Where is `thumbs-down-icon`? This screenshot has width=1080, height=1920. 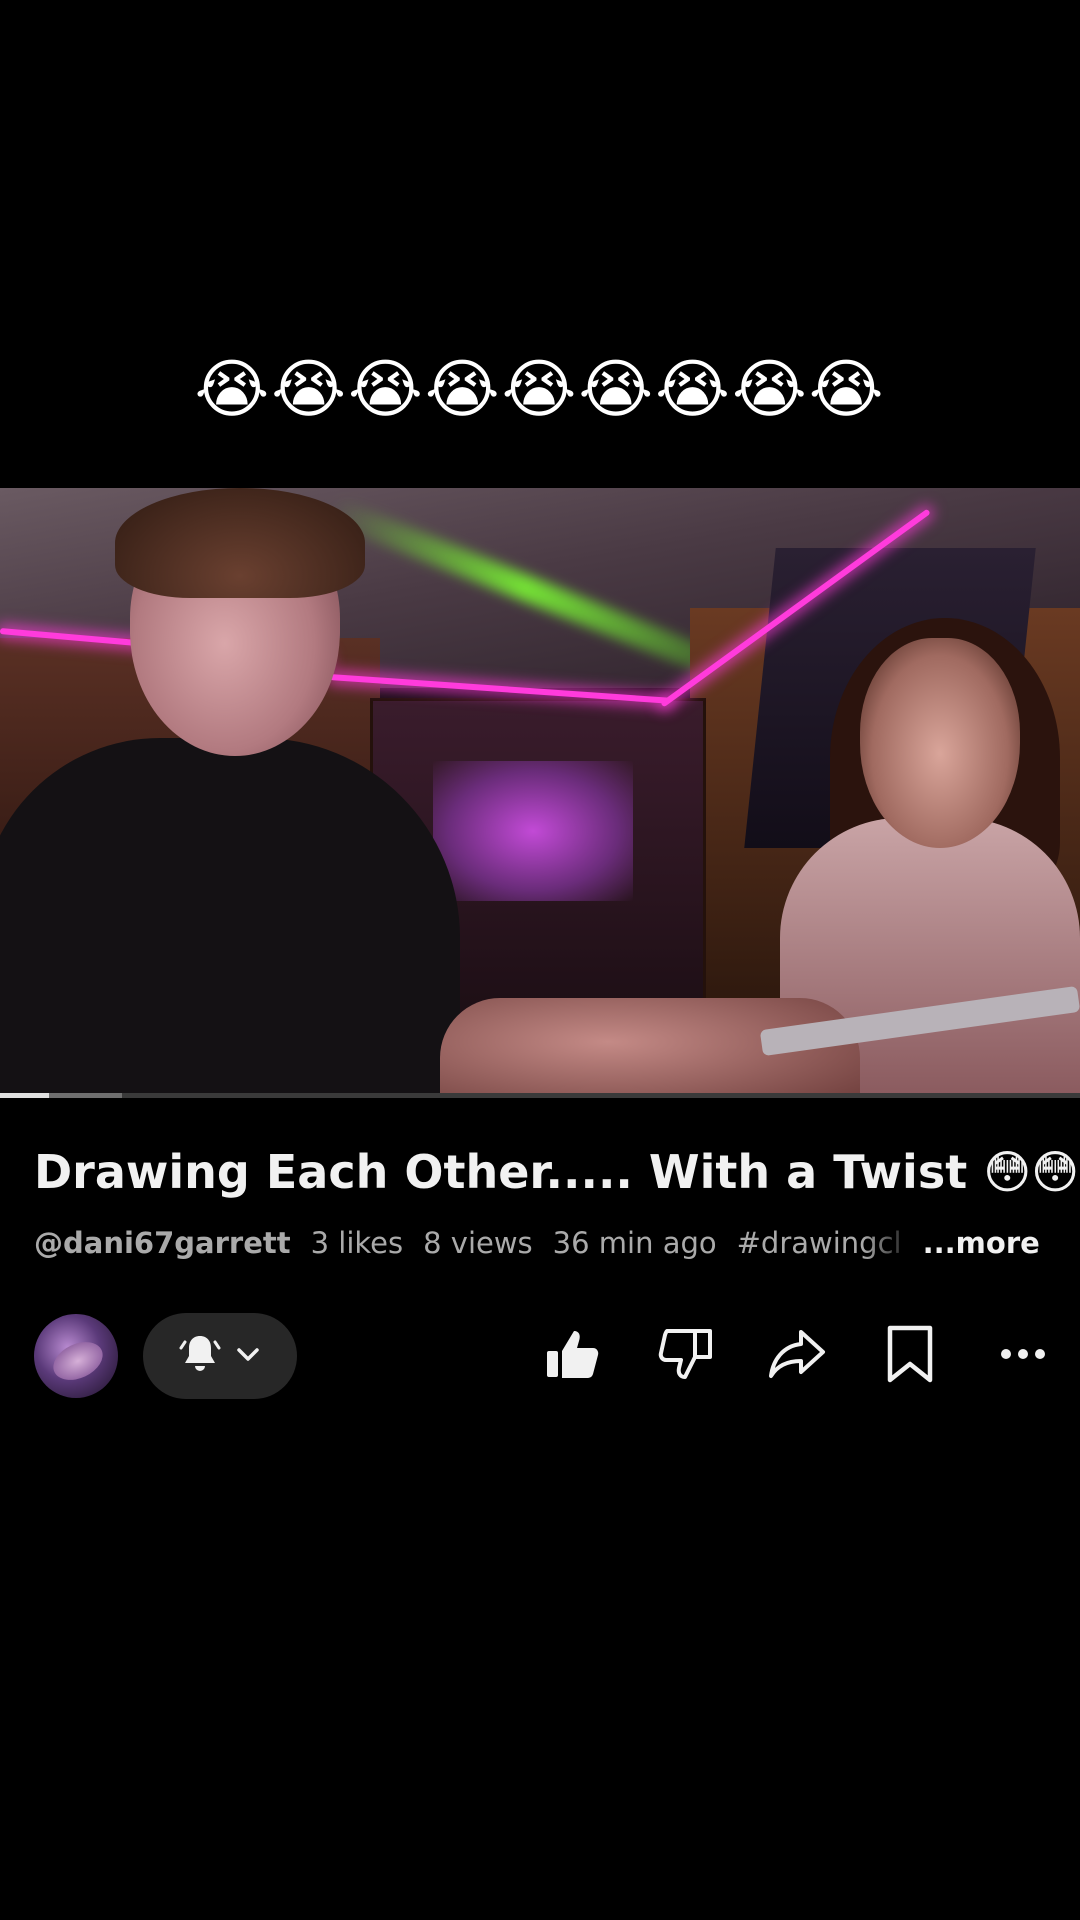
thumbs-down-icon is located at coordinates (686, 1356).